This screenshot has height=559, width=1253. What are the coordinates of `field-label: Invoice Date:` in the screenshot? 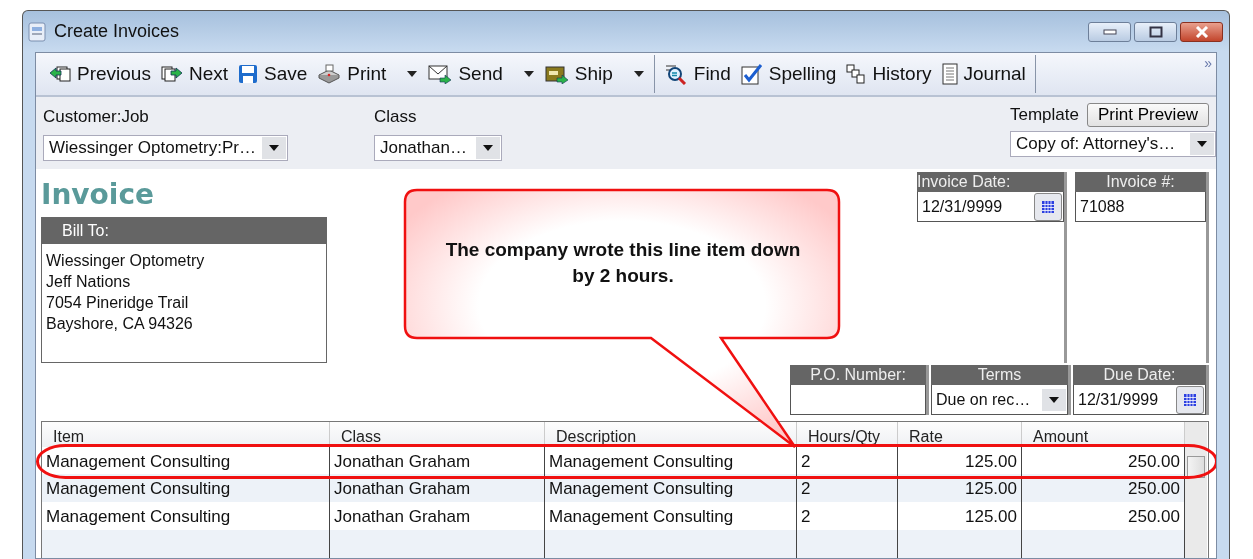 It's located at (990, 182).